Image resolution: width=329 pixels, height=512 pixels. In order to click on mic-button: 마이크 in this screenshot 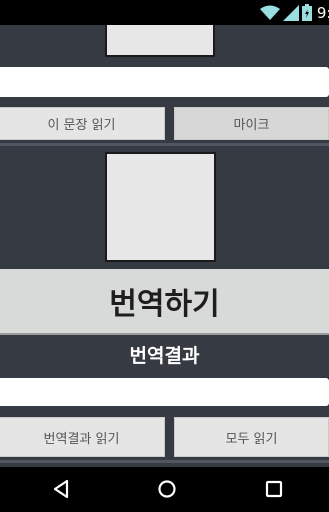, I will do `click(251, 123)`.